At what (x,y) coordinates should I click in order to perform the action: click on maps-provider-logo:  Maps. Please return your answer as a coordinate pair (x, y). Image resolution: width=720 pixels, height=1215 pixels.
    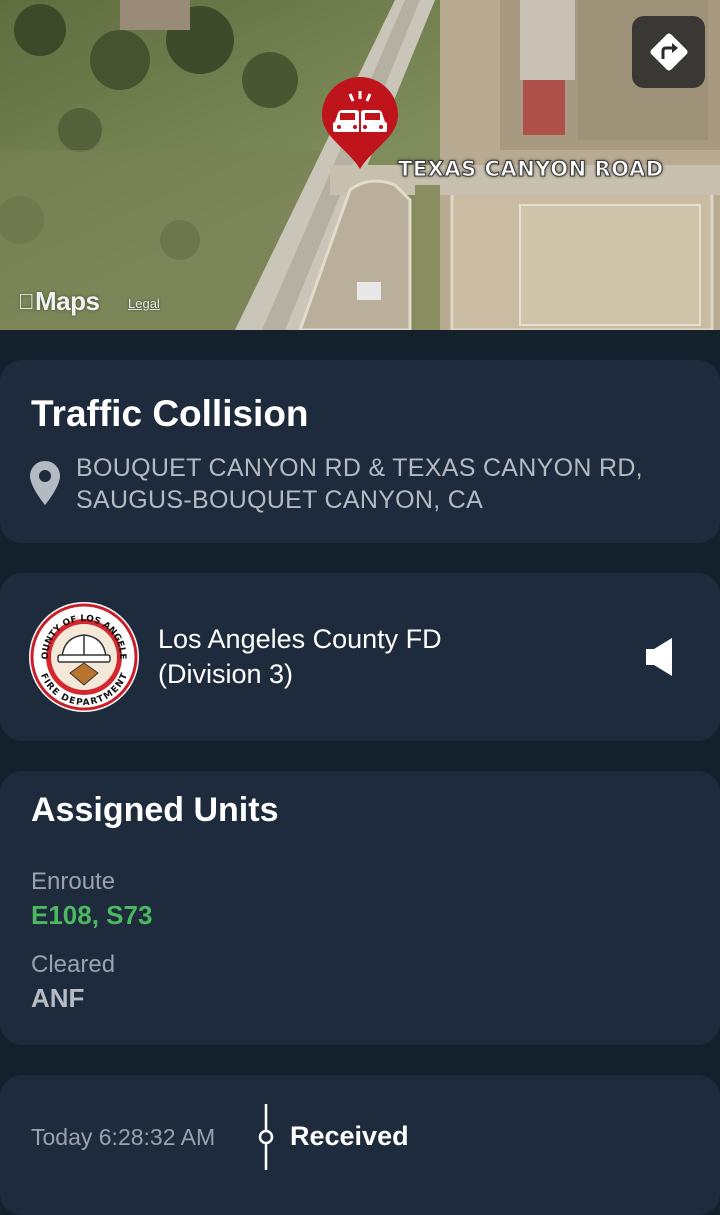
    Looking at the image, I should click on (59, 301).